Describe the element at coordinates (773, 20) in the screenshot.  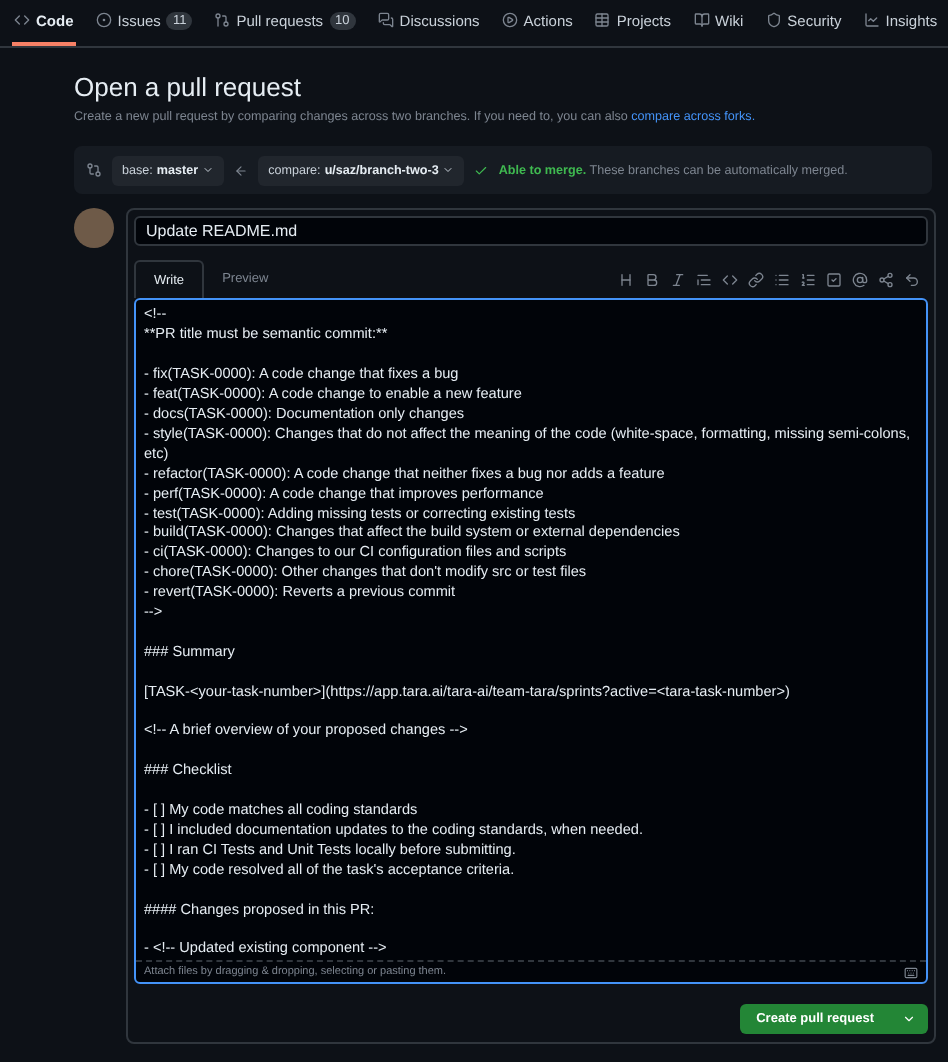
I see `shield-icon` at that location.